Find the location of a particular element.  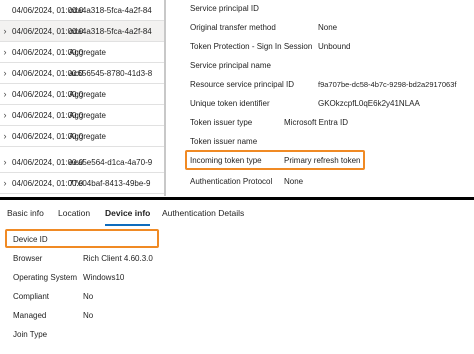

field-label: Operating System is located at coordinates (45, 277).